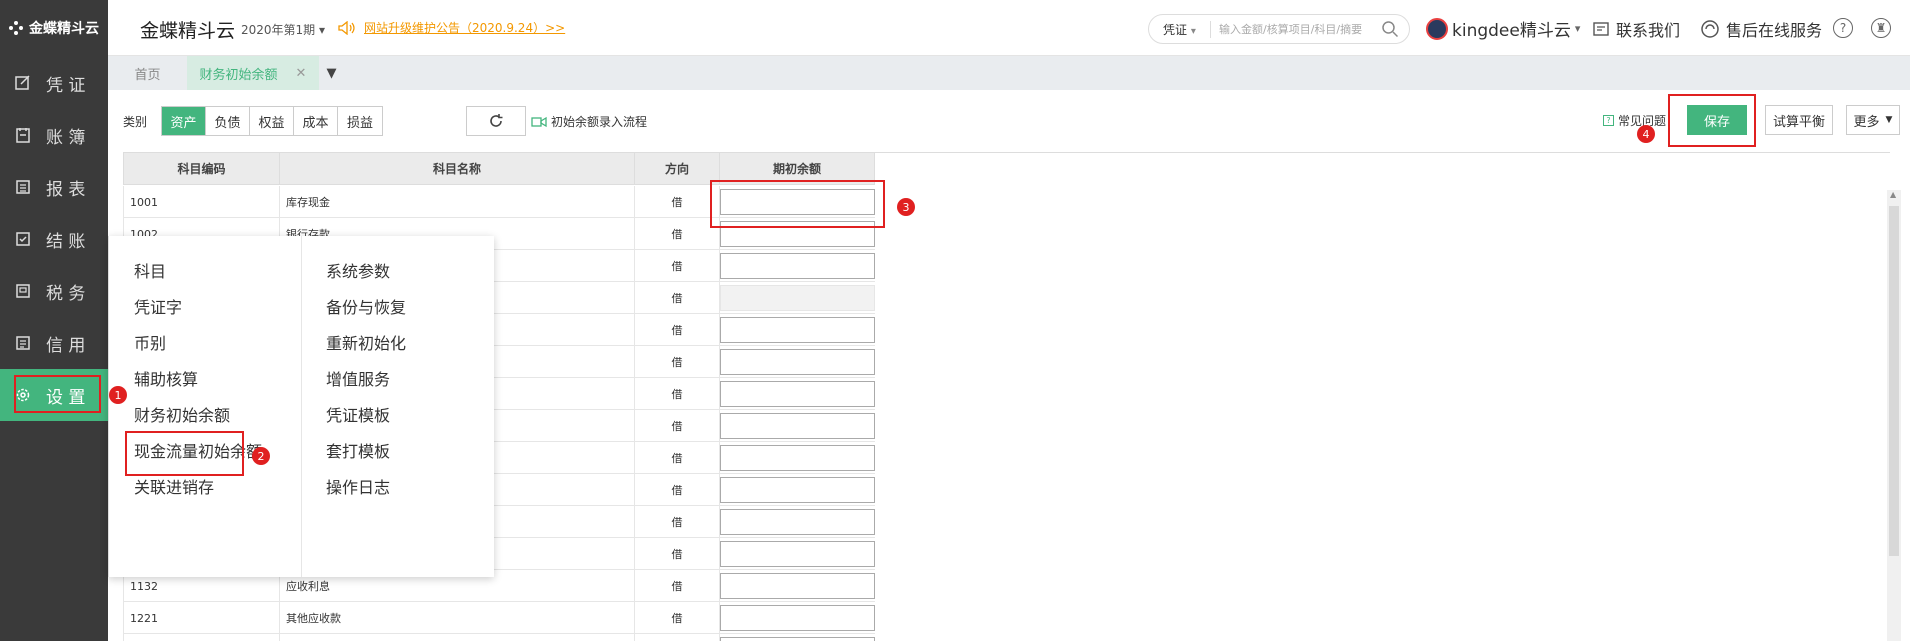  I want to click on contact-label: 联系我们, so click(1648, 30).